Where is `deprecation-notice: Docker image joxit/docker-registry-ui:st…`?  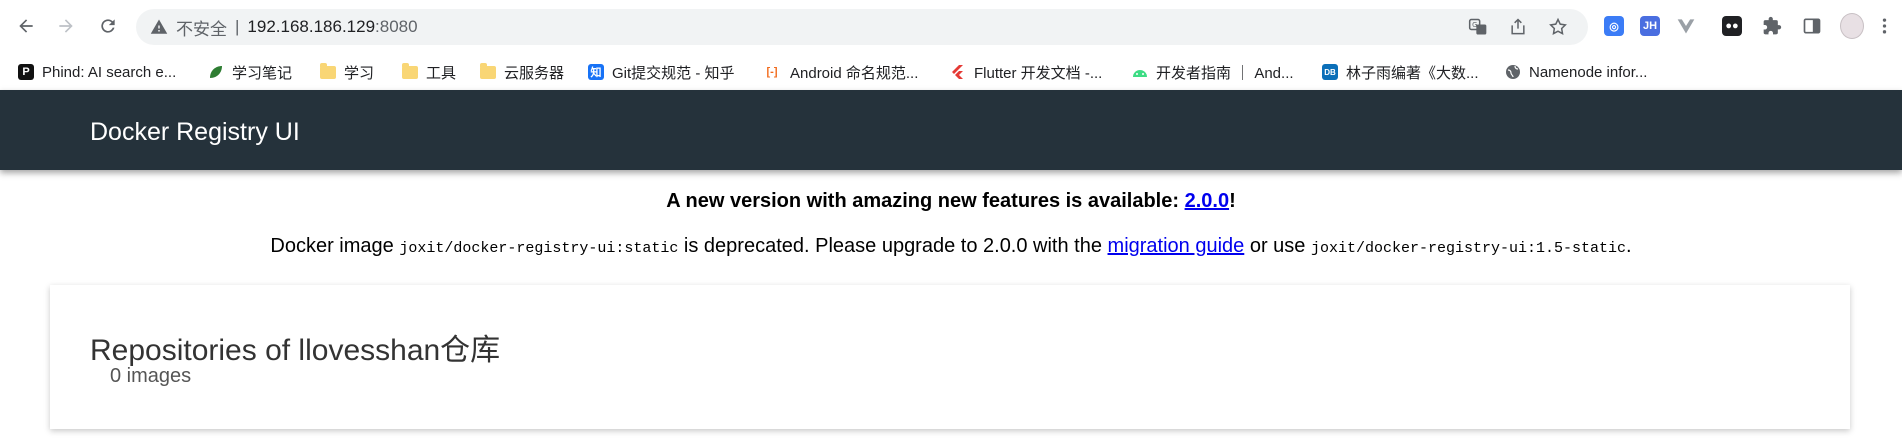
deprecation-notice: Docker image joxit/docker-registry-ui:st… is located at coordinates (951, 246).